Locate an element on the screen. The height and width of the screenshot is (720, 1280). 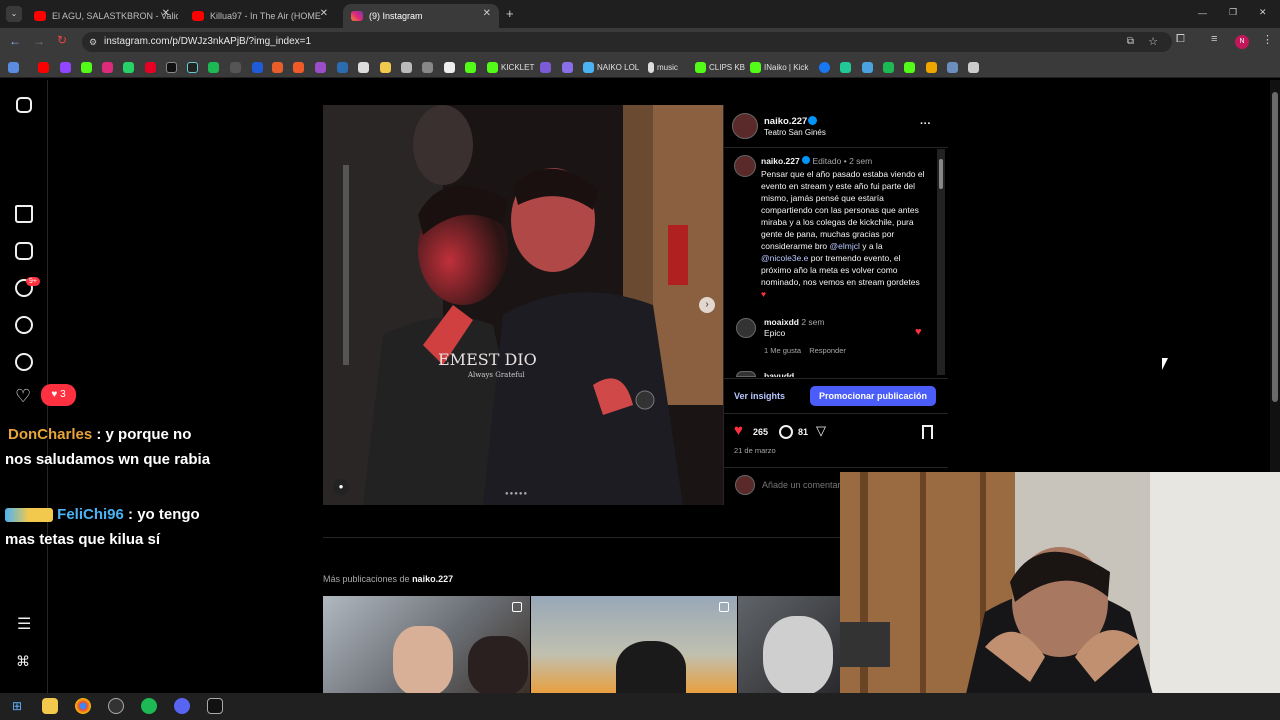
bookmark-tiktok-icon is located at coordinates (192, 67).